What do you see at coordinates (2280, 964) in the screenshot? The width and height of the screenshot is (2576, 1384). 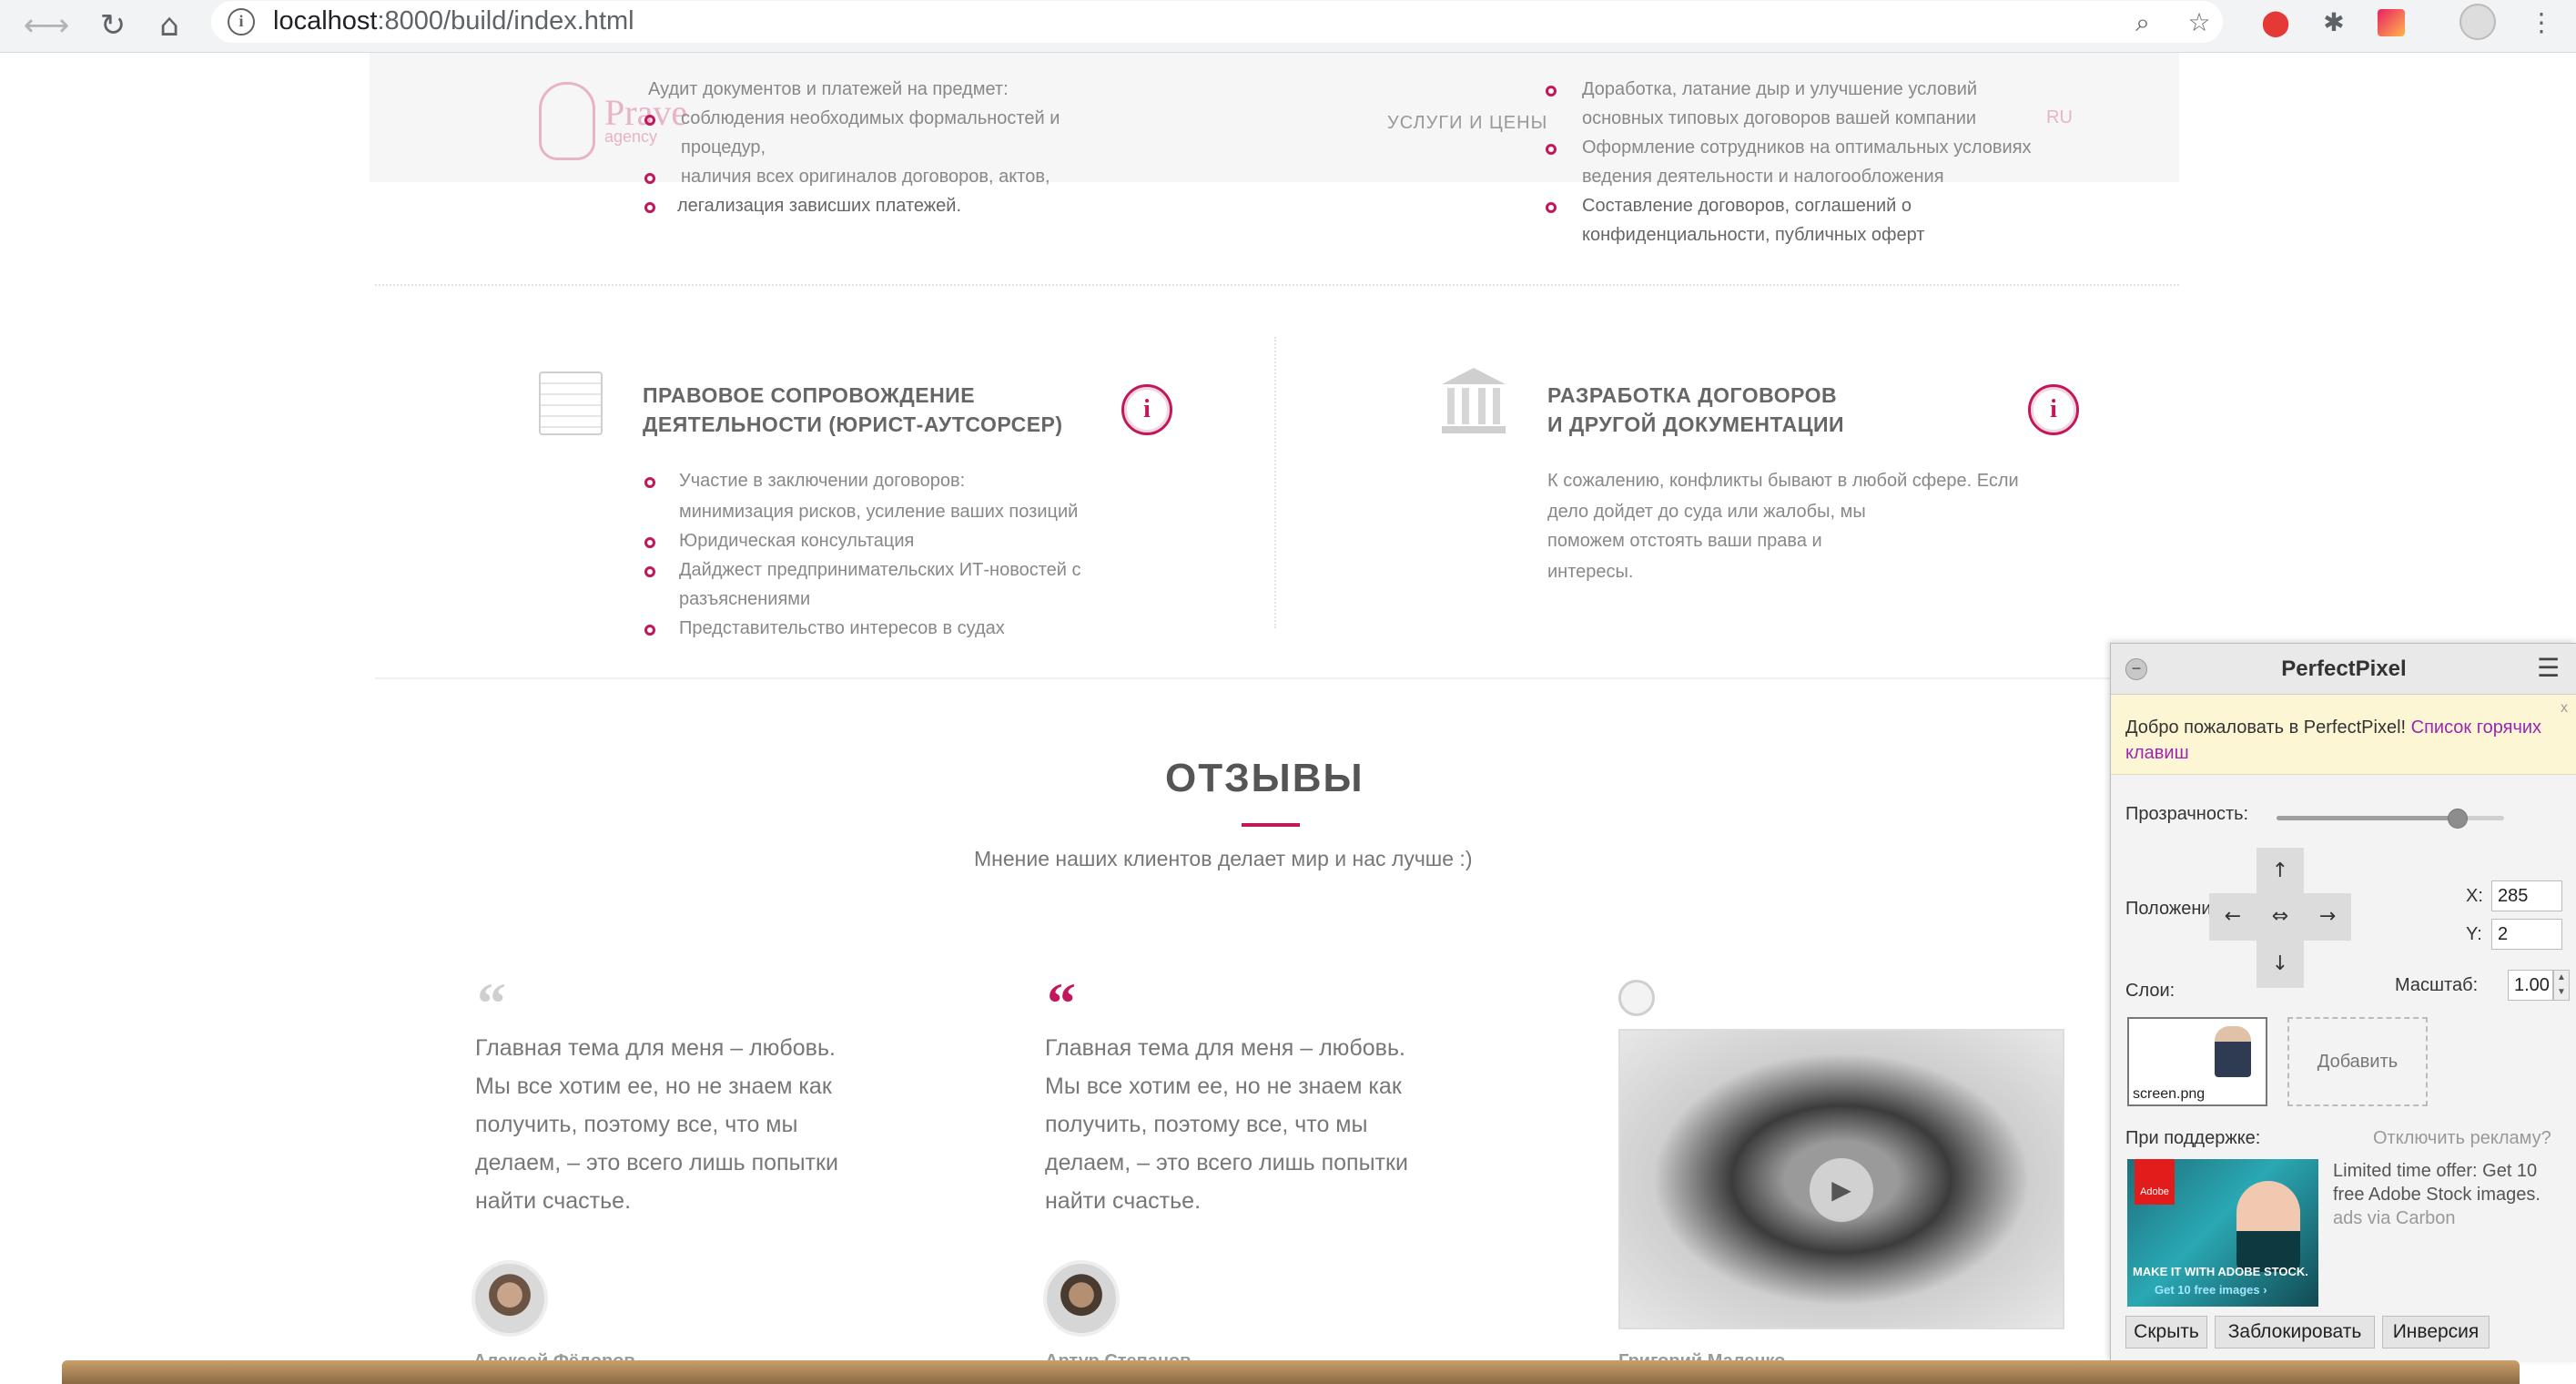 I see `arrow-down-icon: ↓` at bounding box center [2280, 964].